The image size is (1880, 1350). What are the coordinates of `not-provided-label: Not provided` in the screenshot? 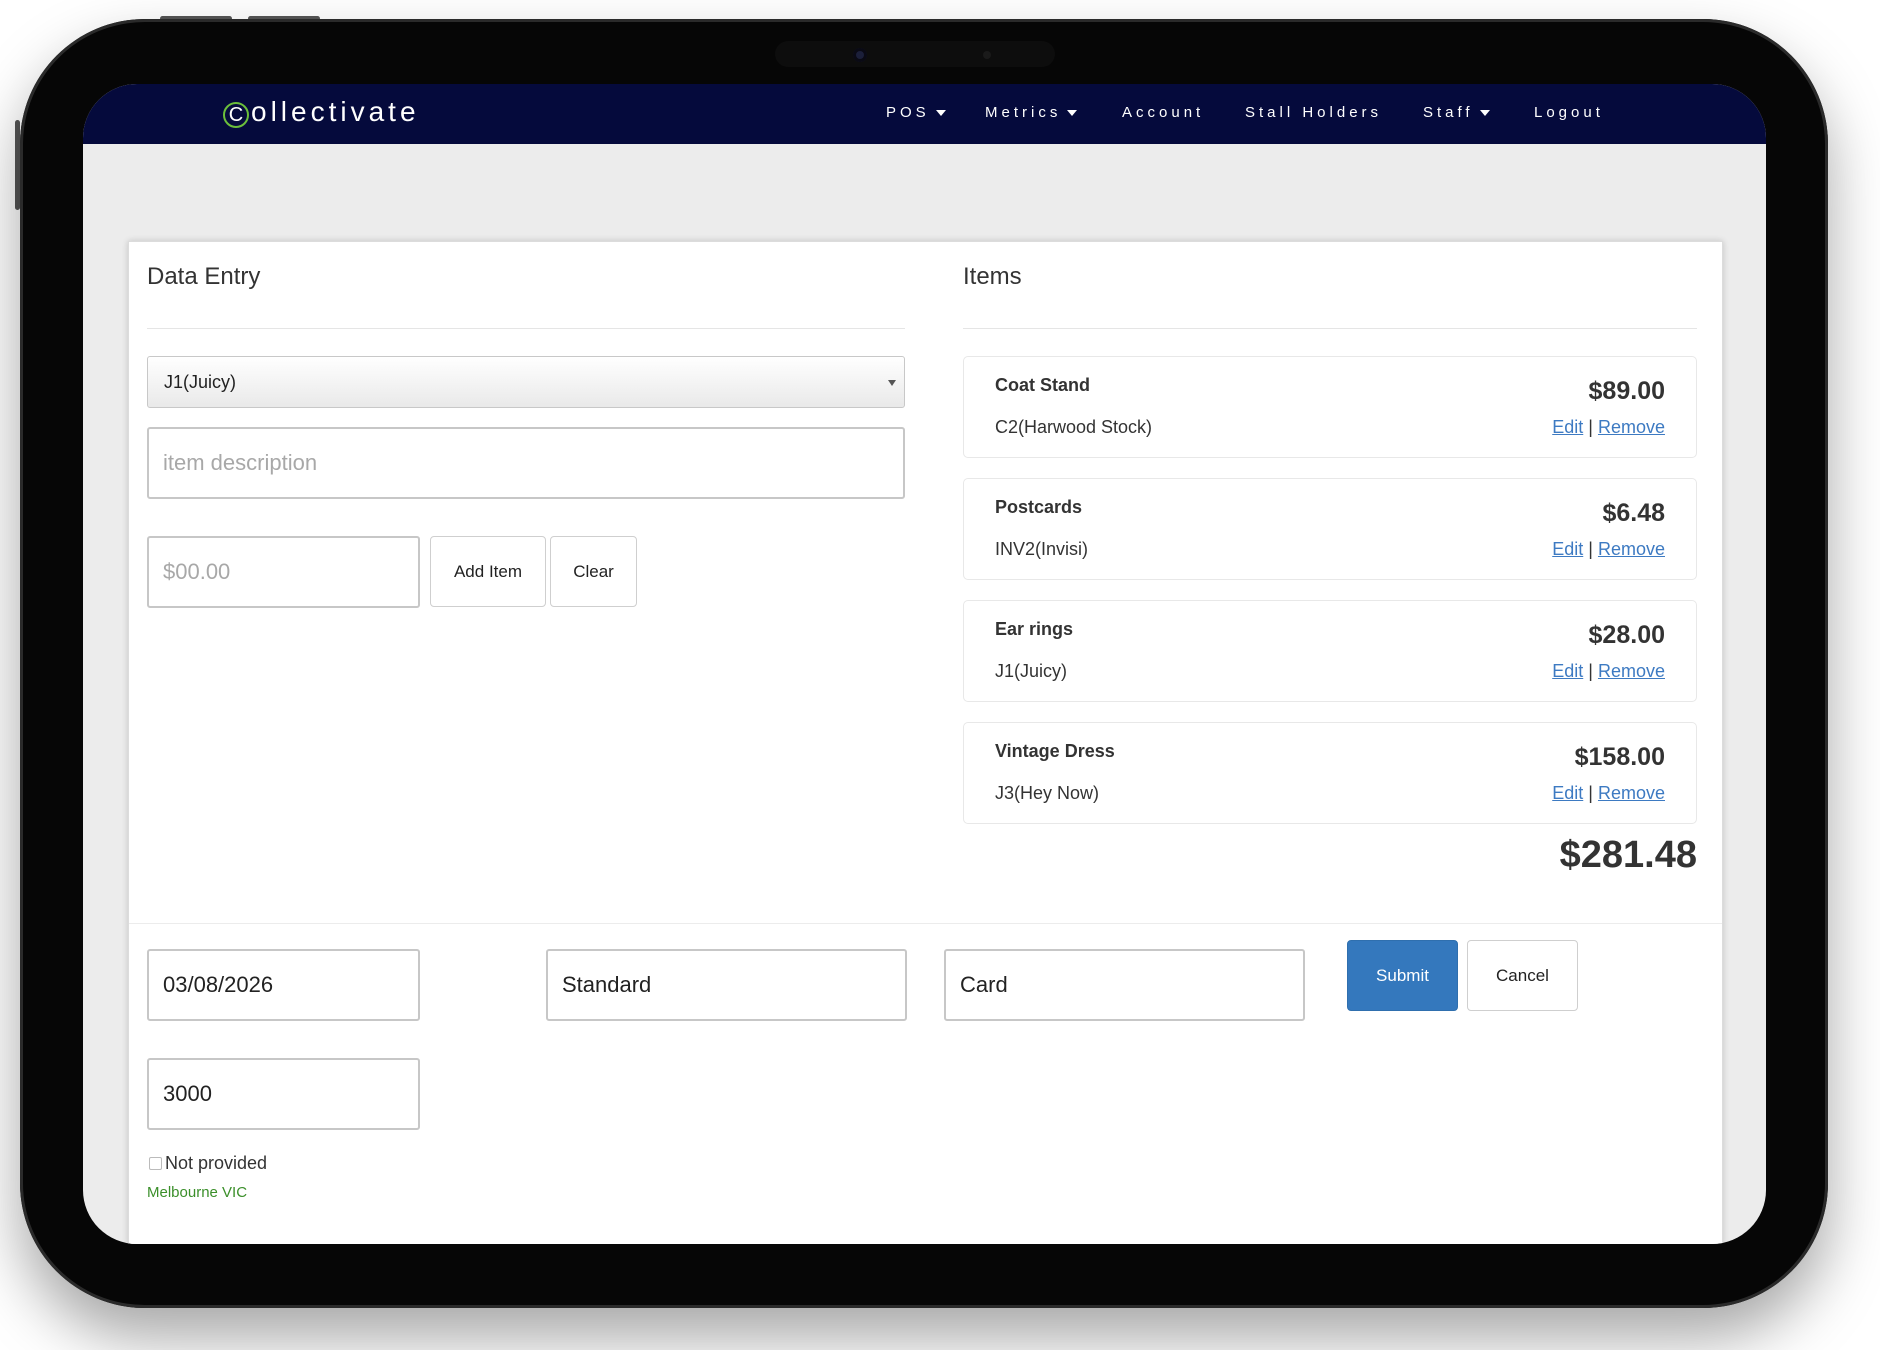 It's located at (216, 1163).